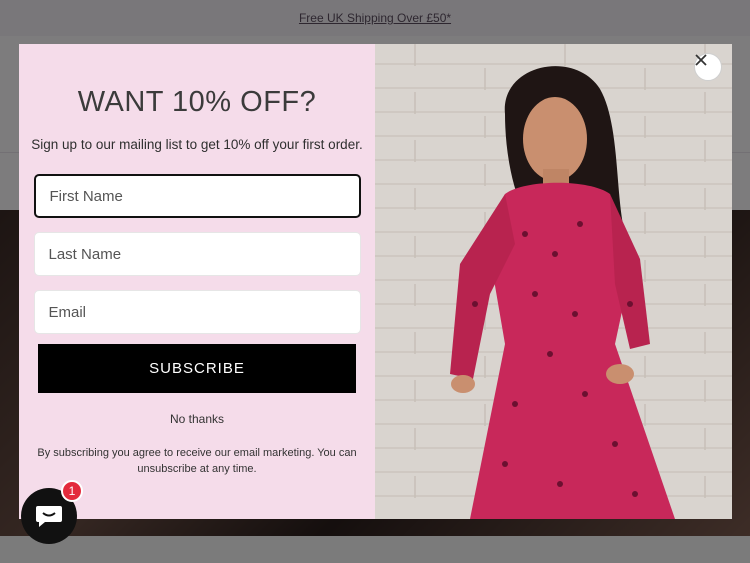 This screenshot has width=750, height=563. What do you see at coordinates (72, 491) in the screenshot?
I see `chat-notification-badge: 1` at bounding box center [72, 491].